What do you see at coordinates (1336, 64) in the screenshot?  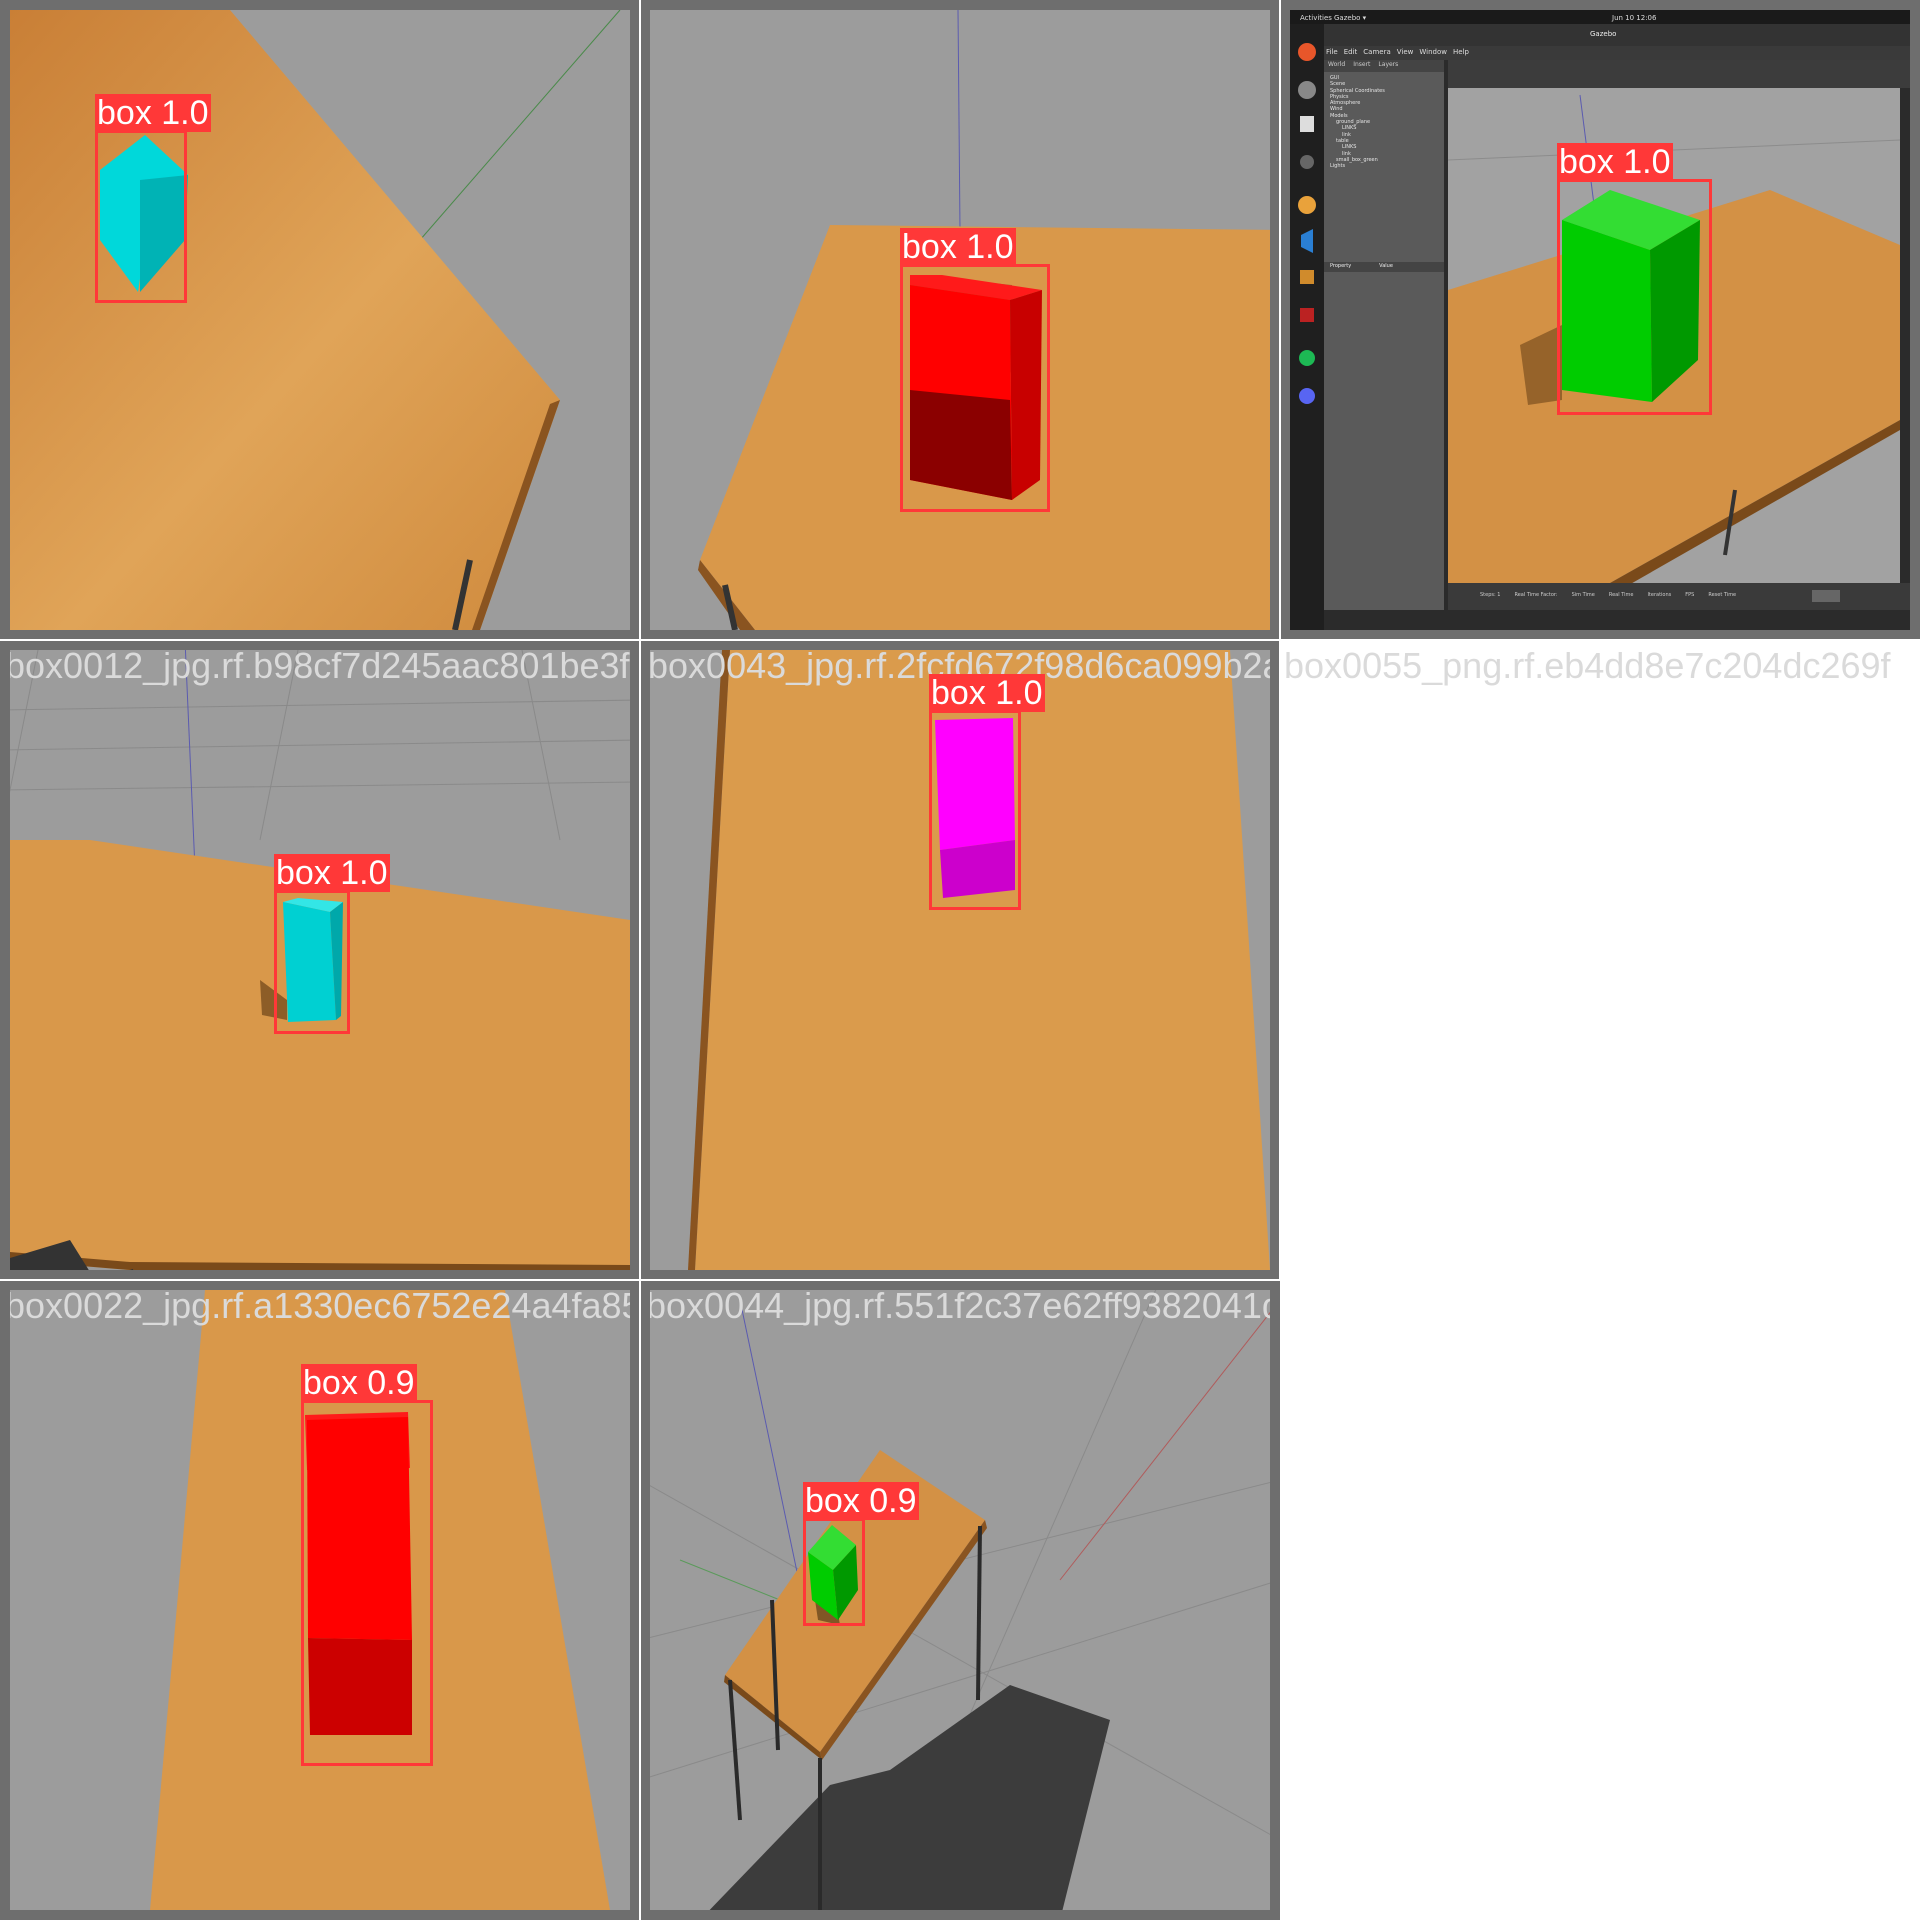 I see `tab-world: World` at bounding box center [1336, 64].